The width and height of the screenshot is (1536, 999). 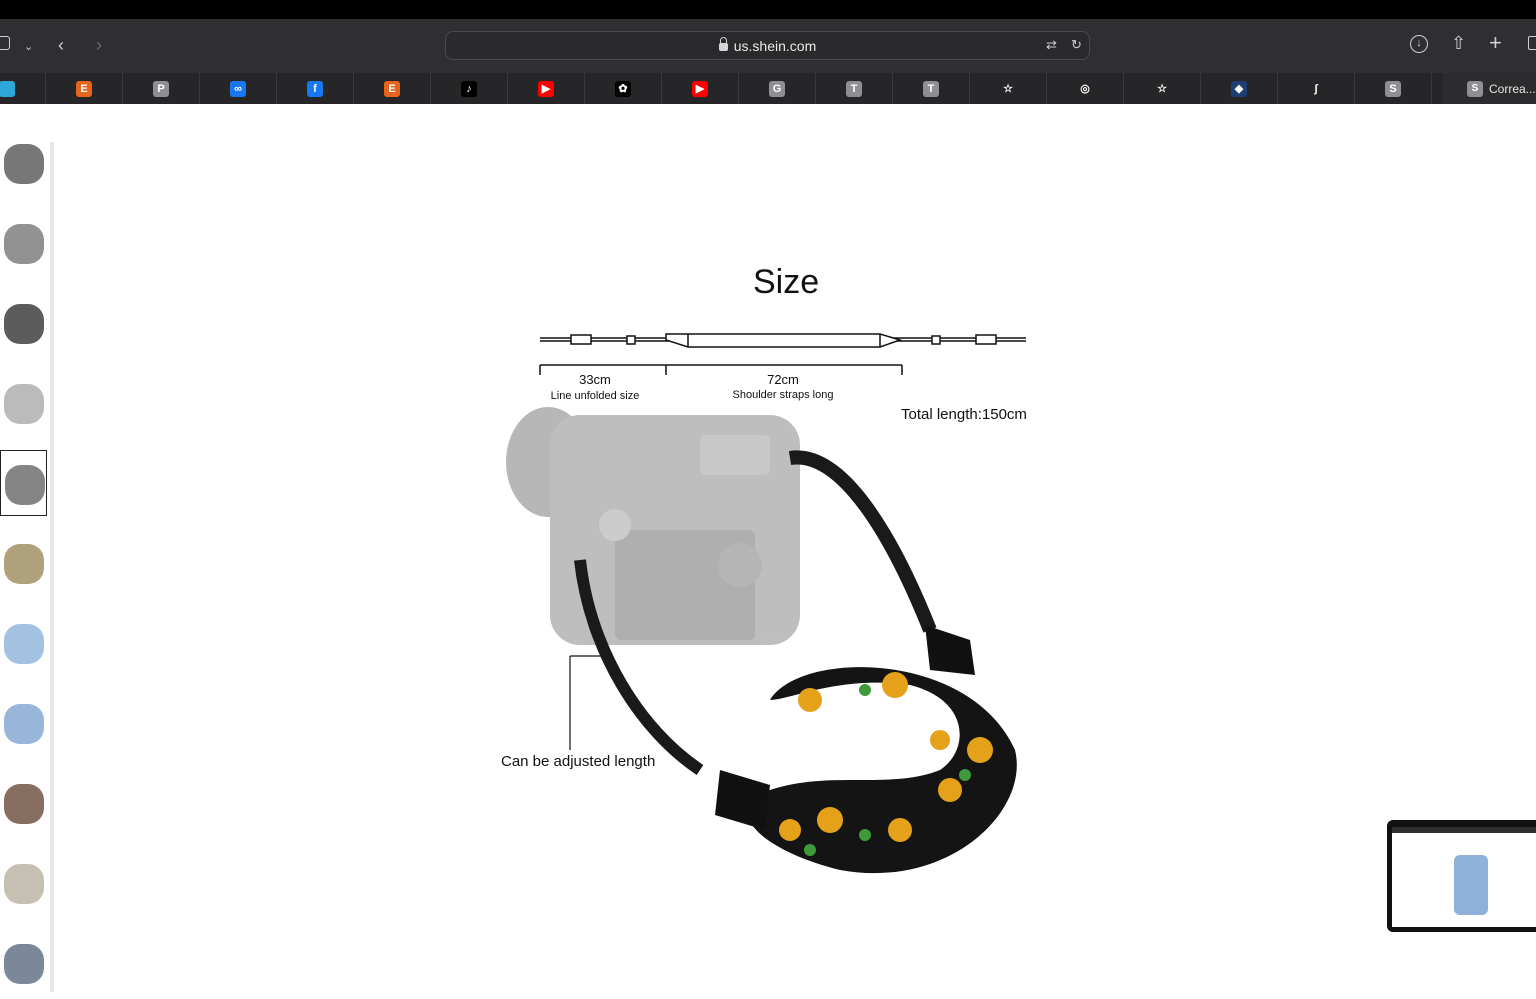 I want to click on browser-toolbar: ⌄ ‹ › us.shein.com ⇄ ↻ ↓ ⇧ +, so click(x=768, y=46).